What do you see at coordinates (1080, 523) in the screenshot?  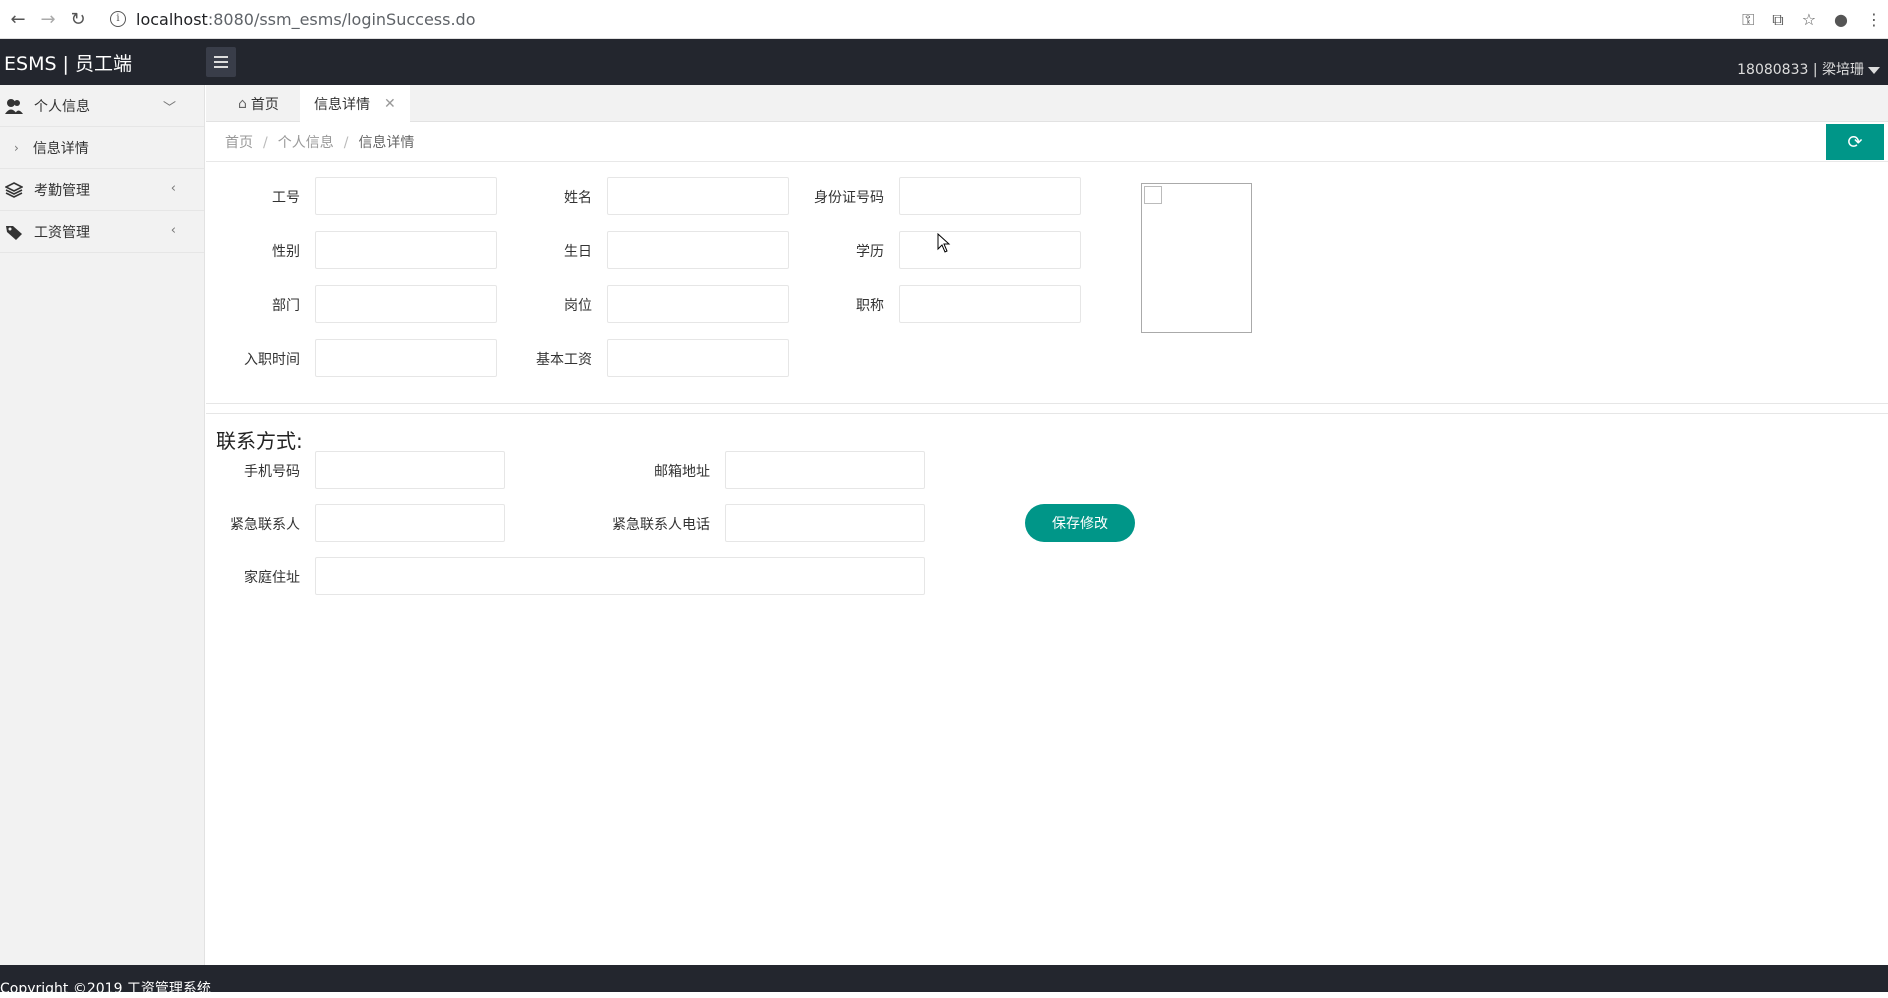 I see `save-changes-button: 保存修改` at bounding box center [1080, 523].